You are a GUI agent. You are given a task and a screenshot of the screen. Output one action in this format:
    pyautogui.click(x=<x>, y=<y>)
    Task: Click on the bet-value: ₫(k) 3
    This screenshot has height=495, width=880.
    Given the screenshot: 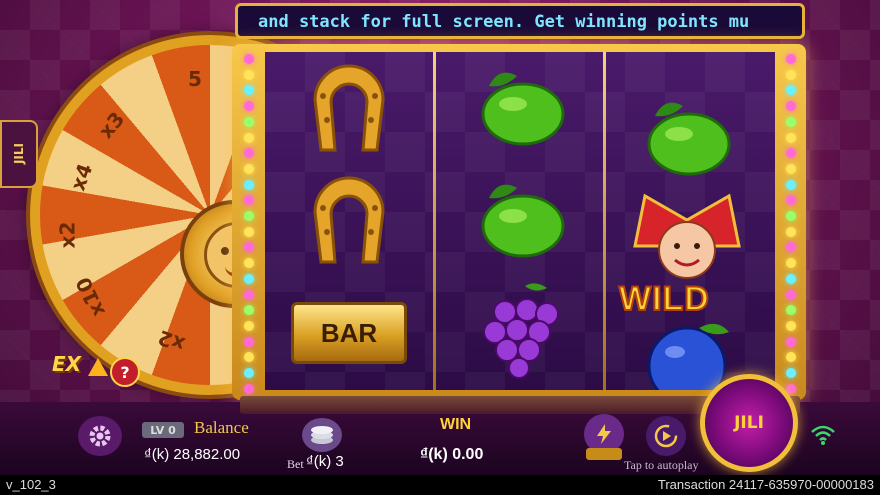 What is the action you would take?
    pyautogui.click(x=325, y=461)
    